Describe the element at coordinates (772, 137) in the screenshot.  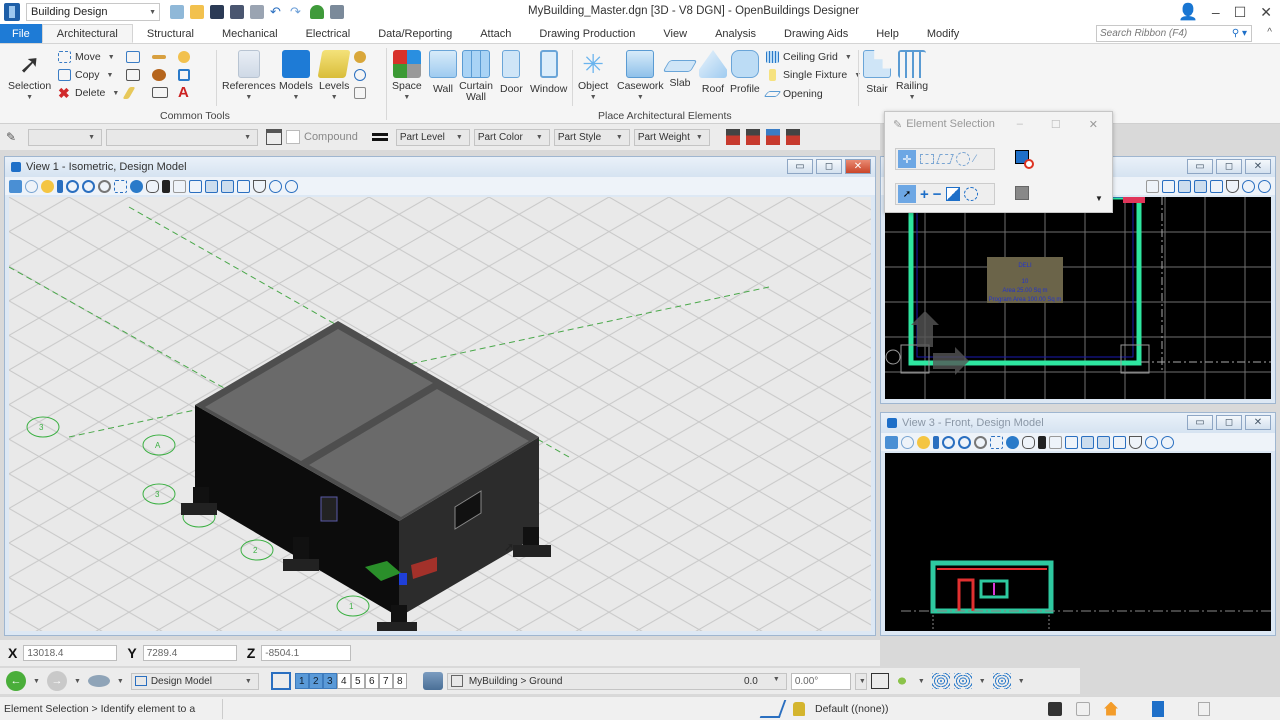
I see `lock-style-icon` at that location.